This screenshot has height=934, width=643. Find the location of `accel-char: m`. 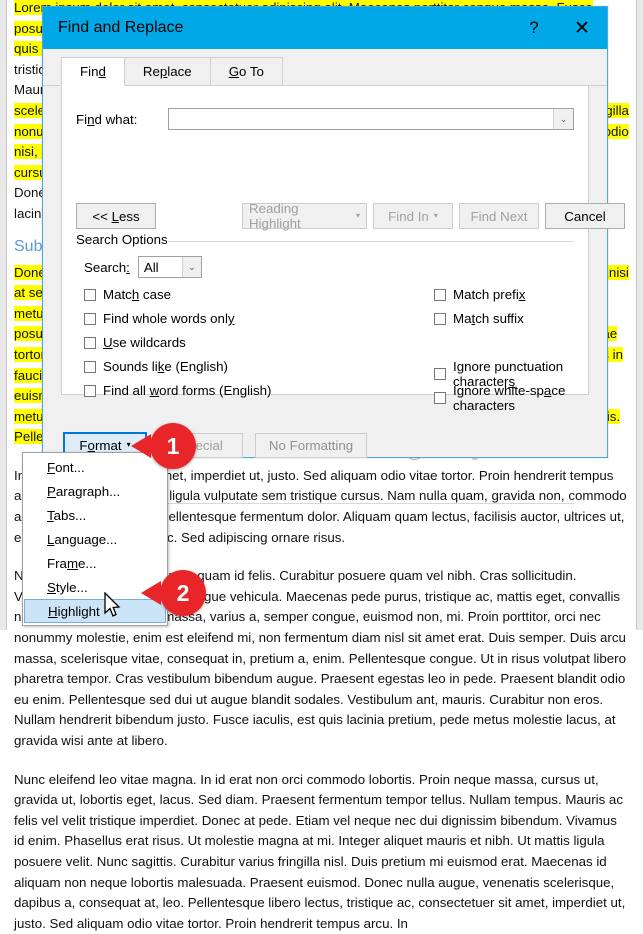

accel-char: m is located at coordinates (72, 563).